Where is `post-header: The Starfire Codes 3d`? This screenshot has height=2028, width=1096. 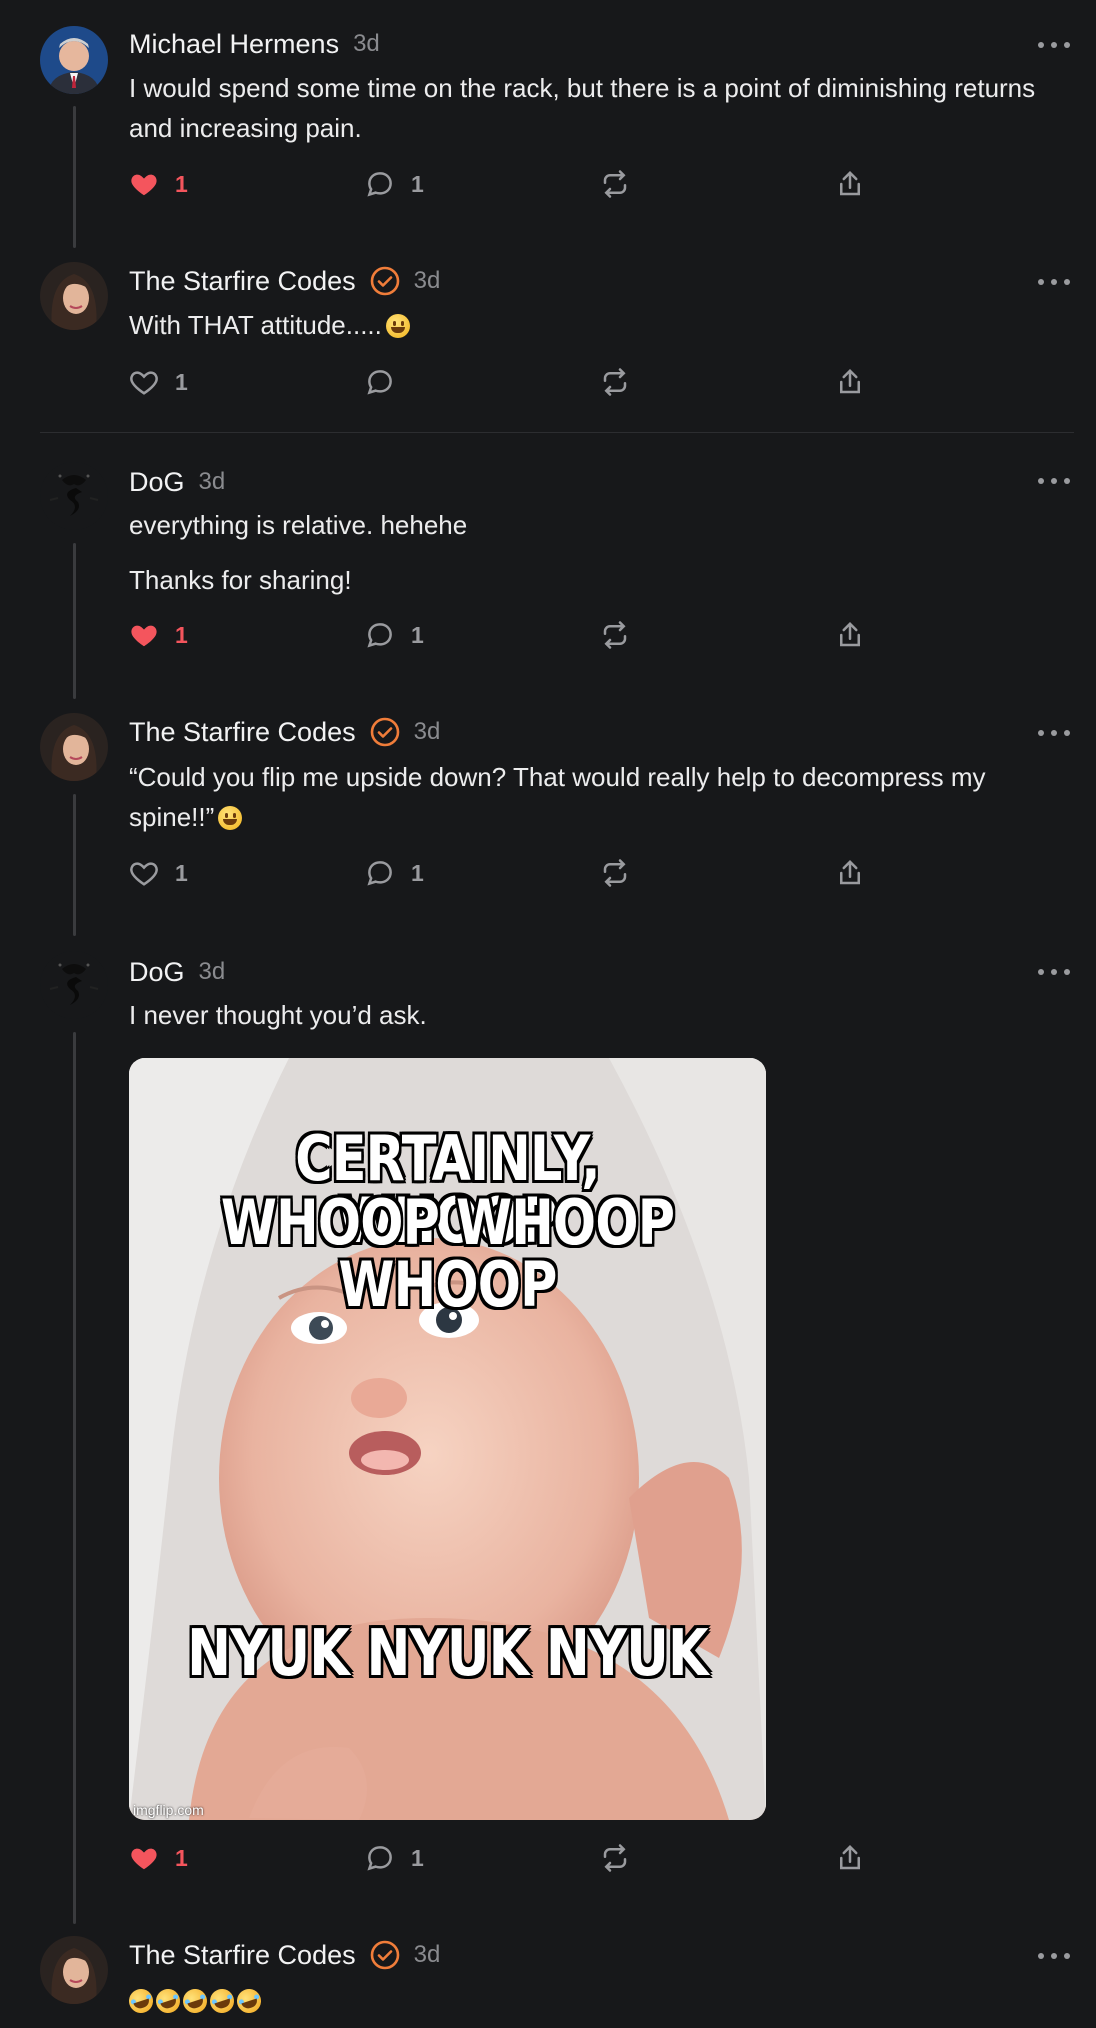
post-header: The Starfire Codes 3d is located at coordinates (284, 1955).